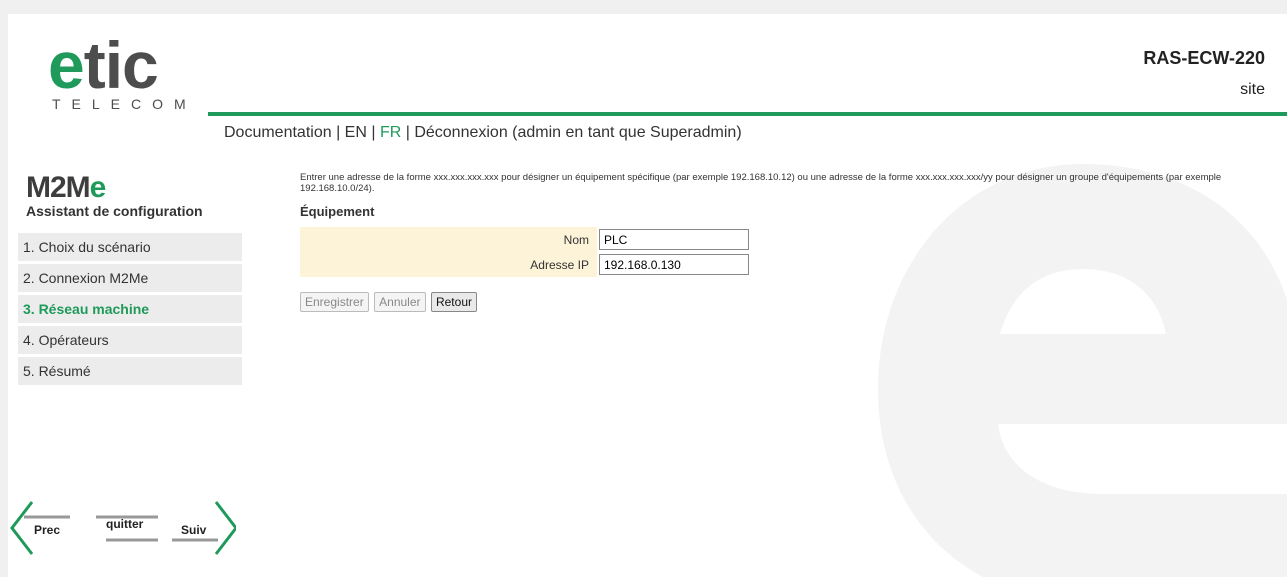 This screenshot has height=577, width=1287. I want to click on m2me-title: M2Me, so click(66, 187).